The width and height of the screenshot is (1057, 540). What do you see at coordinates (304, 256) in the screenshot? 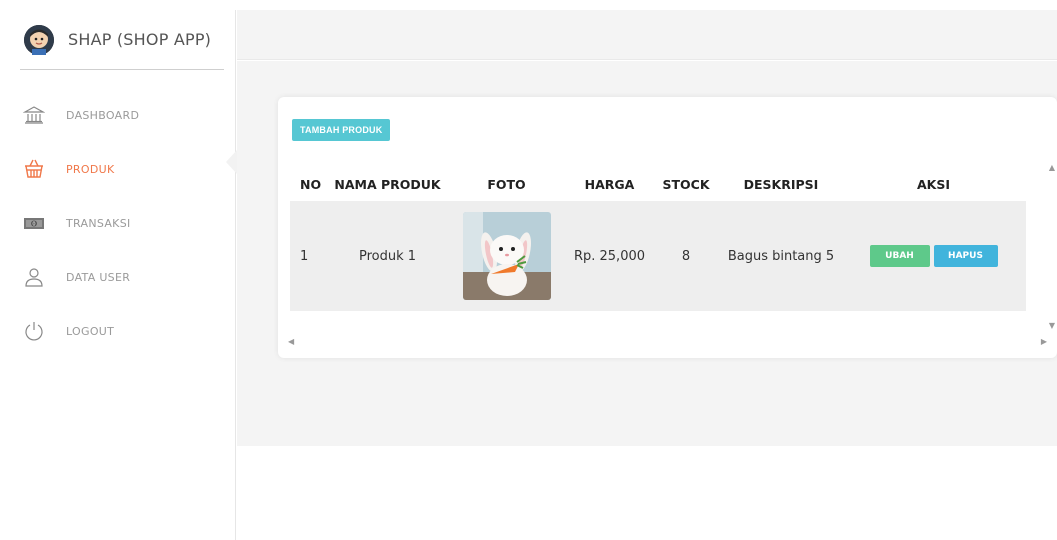
I see `cell-no: 1` at bounding box center [304, 256].